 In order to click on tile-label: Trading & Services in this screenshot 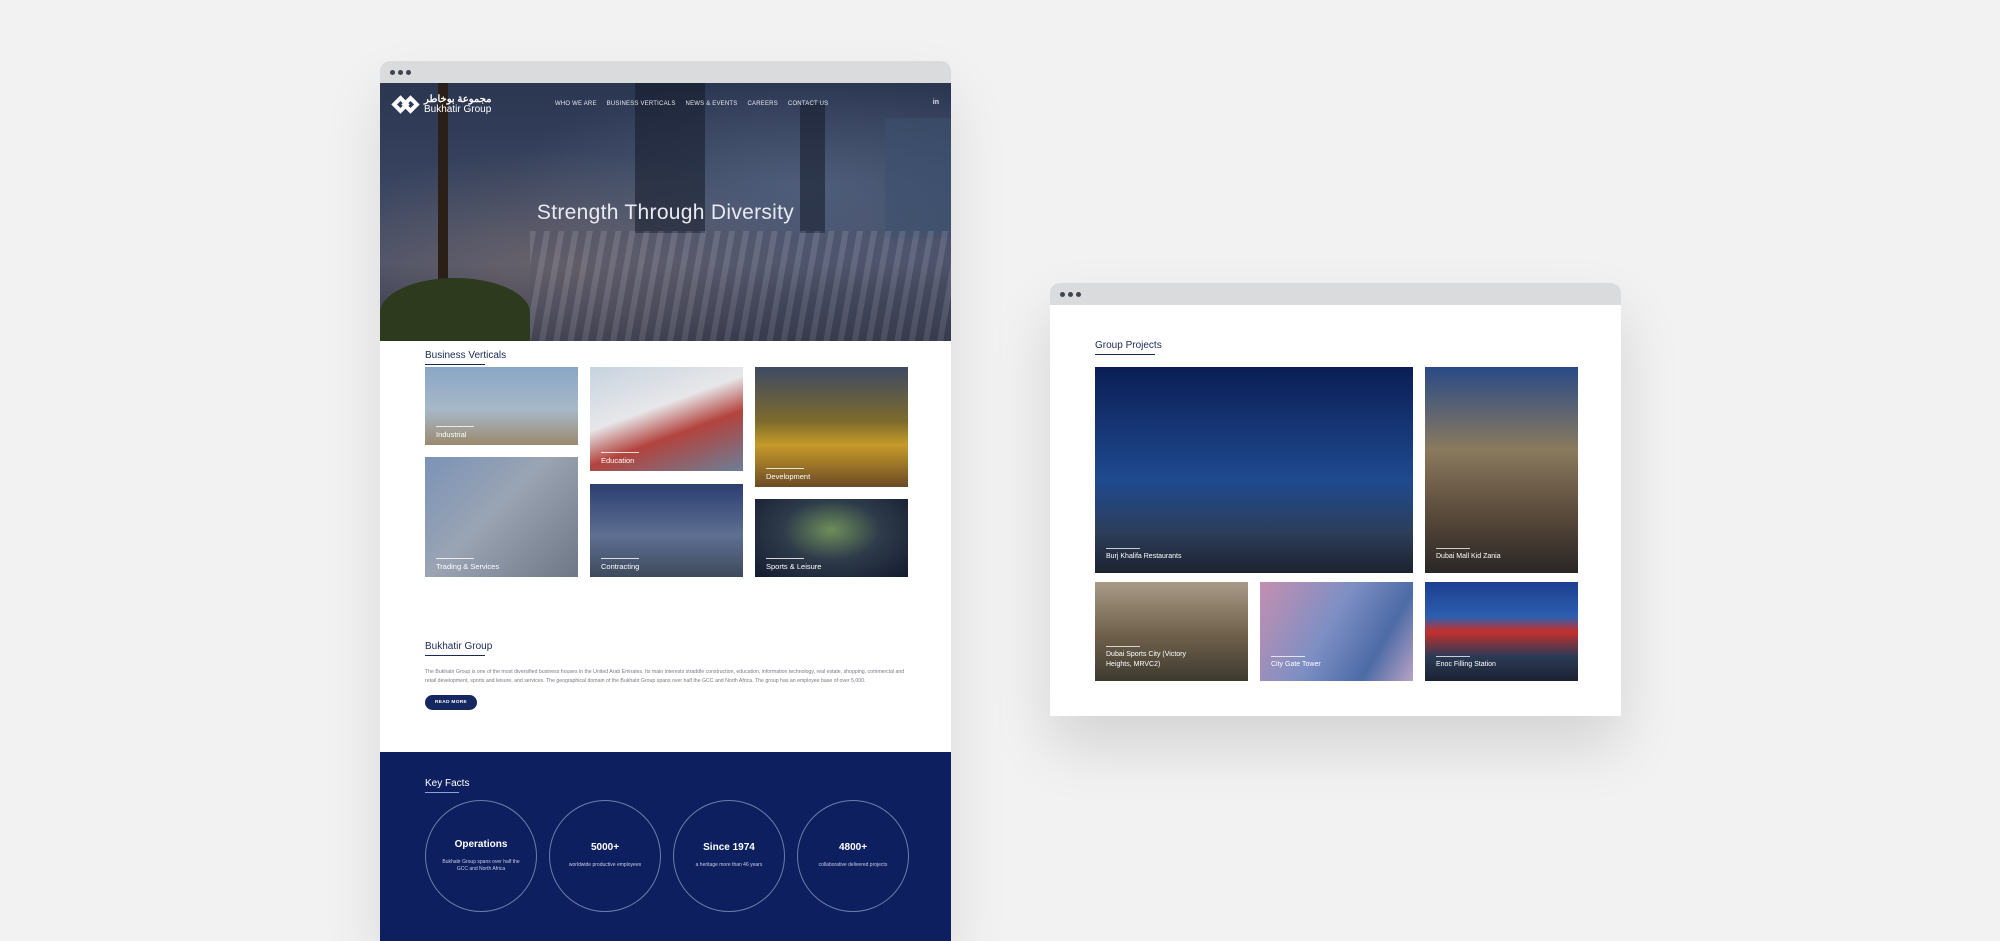, I will do `click(468, 564)`.